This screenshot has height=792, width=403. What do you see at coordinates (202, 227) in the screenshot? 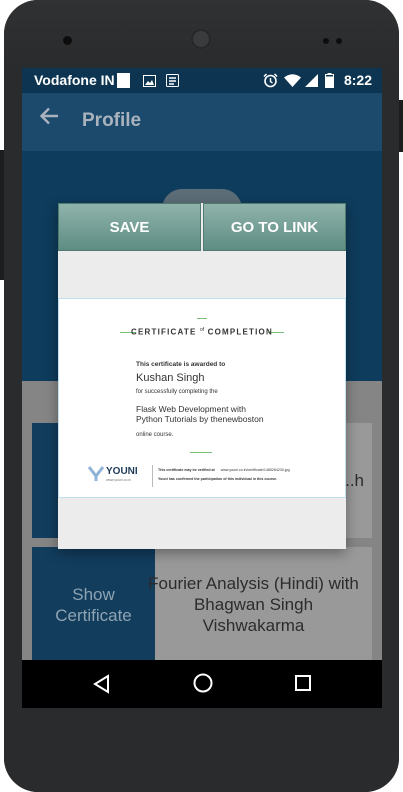
I see `dialog-button-row: SAVE GO TO LINK` at bounding box center [202, 227].